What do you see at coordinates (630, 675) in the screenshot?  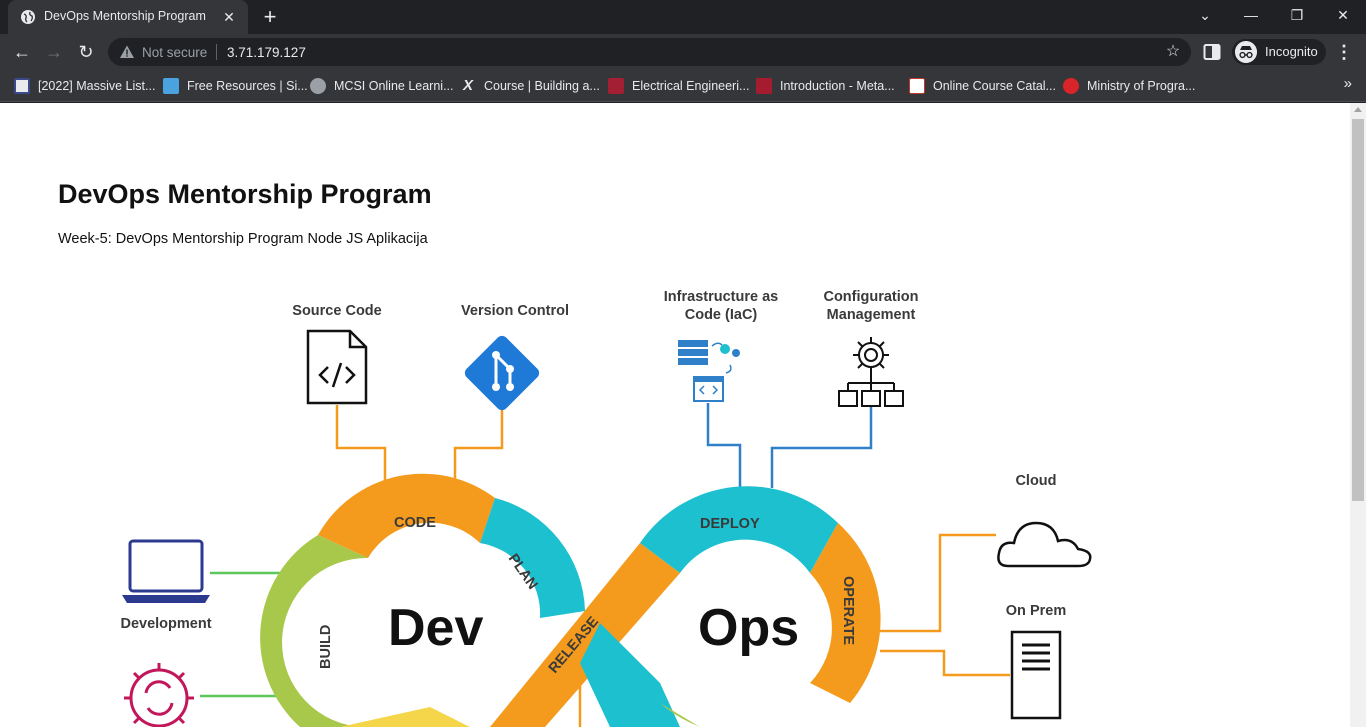 I see `monitor-arc` at bounding box center [630, 675].